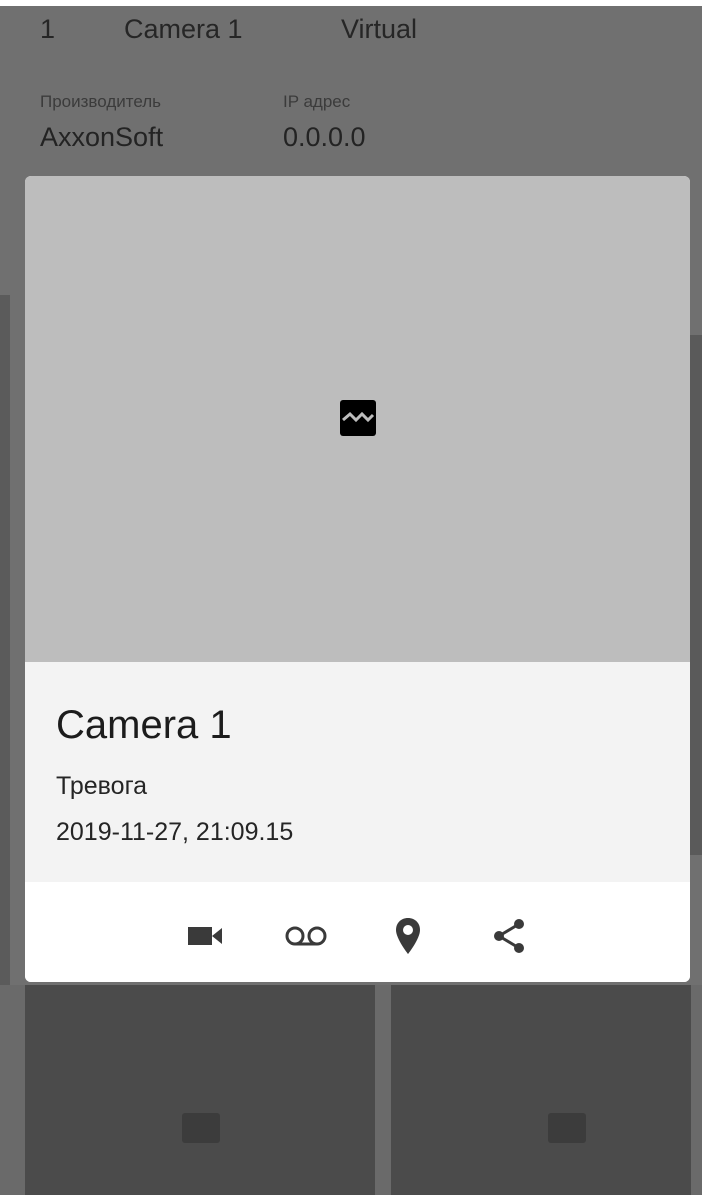  I want to click on camera-type: Virtual, so click(379, 29).